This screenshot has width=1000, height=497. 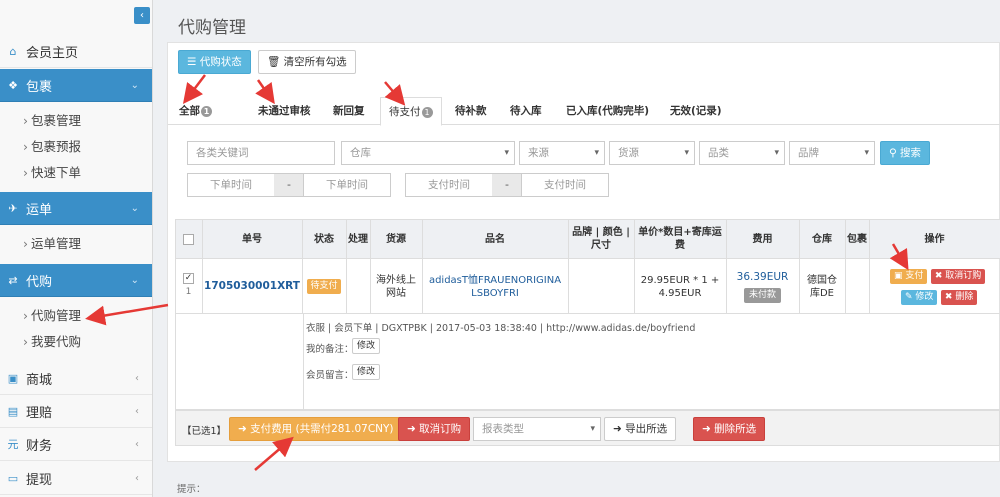 What do you see at coordinates (76, 208) in the screenshot?
I see `sidebar-item-shipment: ✈ 运单 ⌄` at bounding box center [76, 208].